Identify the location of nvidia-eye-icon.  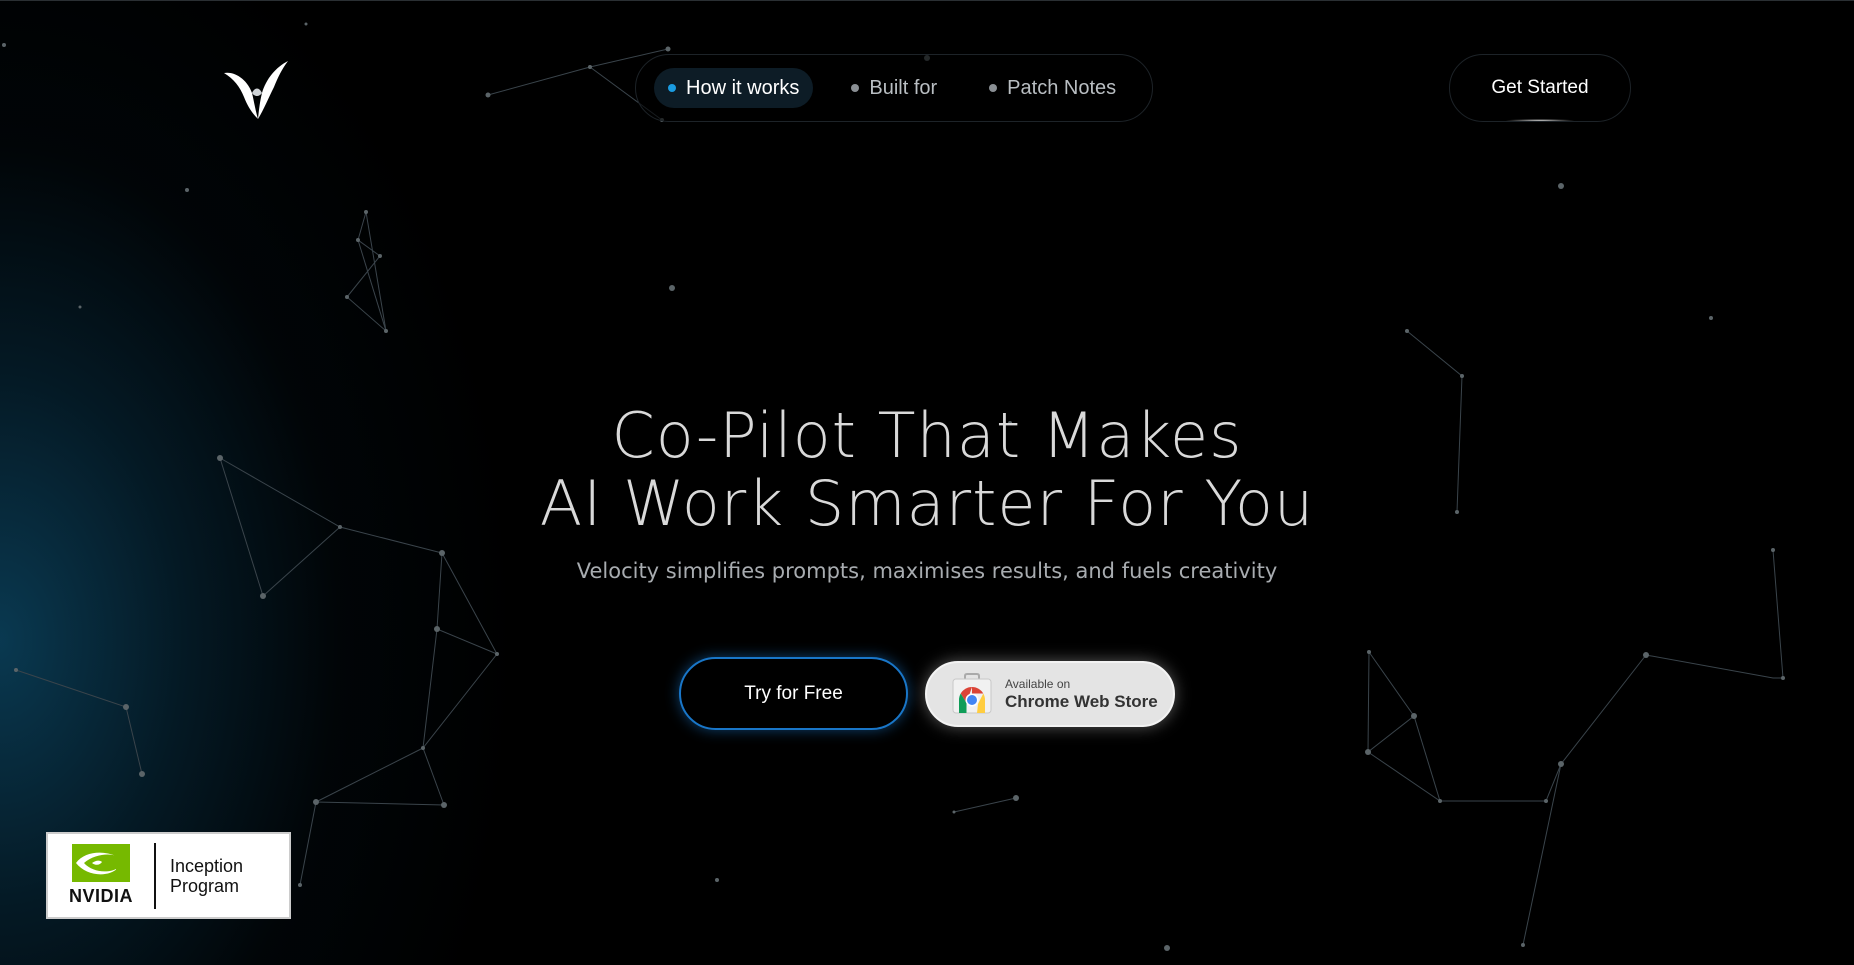
(101, 863).